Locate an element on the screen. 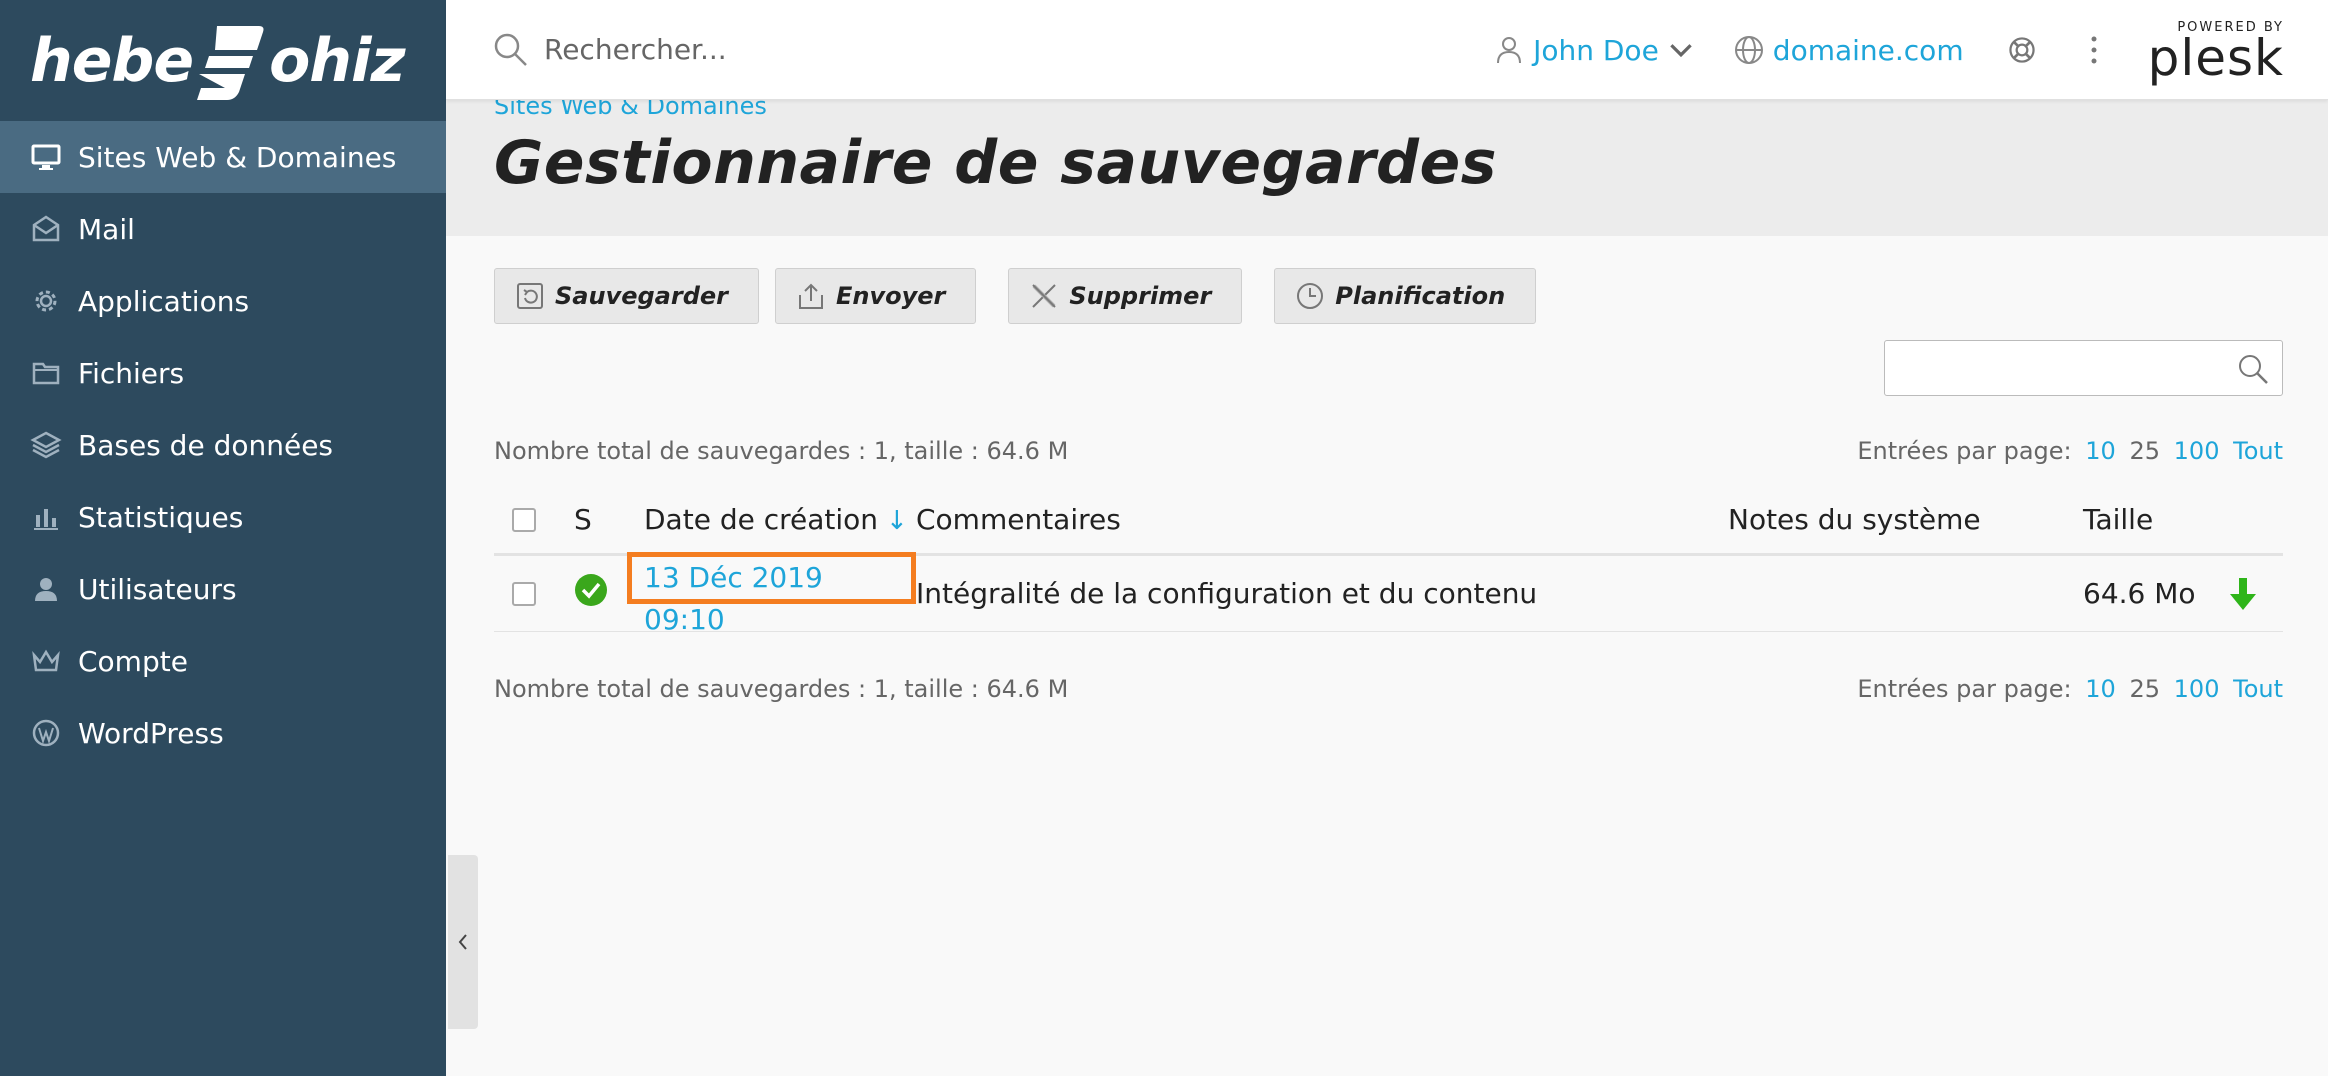  sidebar-item-databases: Bases de données is located at coordinates (223, 445).